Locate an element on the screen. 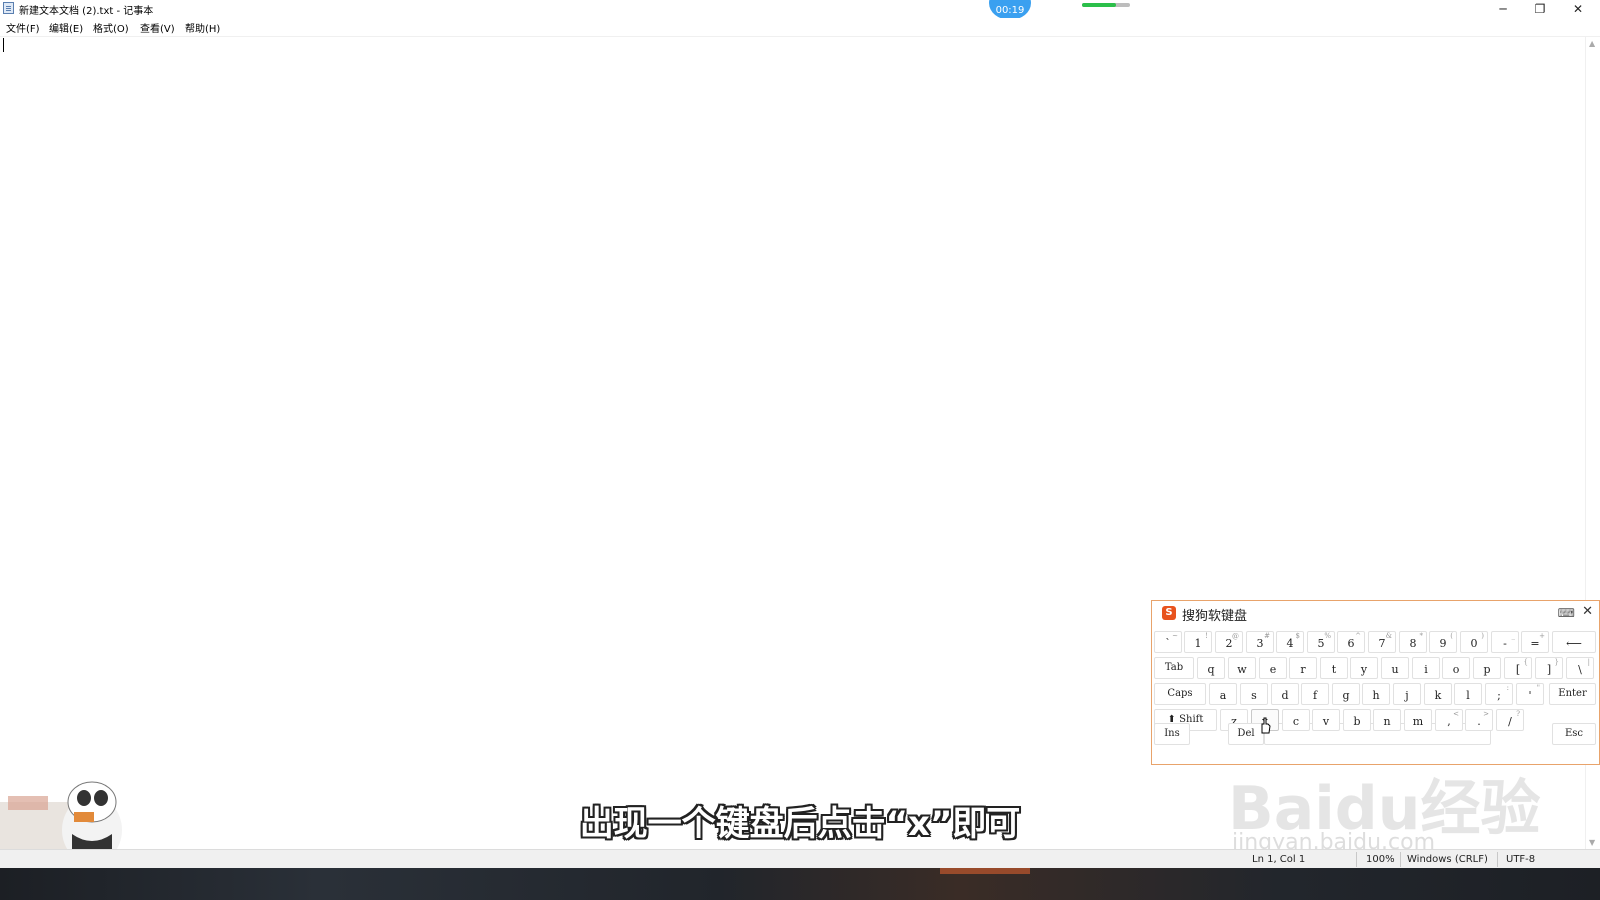 The height and width of the screenshot is (900, 1600). key-slash: /? is located at coordinates (1510, 720).